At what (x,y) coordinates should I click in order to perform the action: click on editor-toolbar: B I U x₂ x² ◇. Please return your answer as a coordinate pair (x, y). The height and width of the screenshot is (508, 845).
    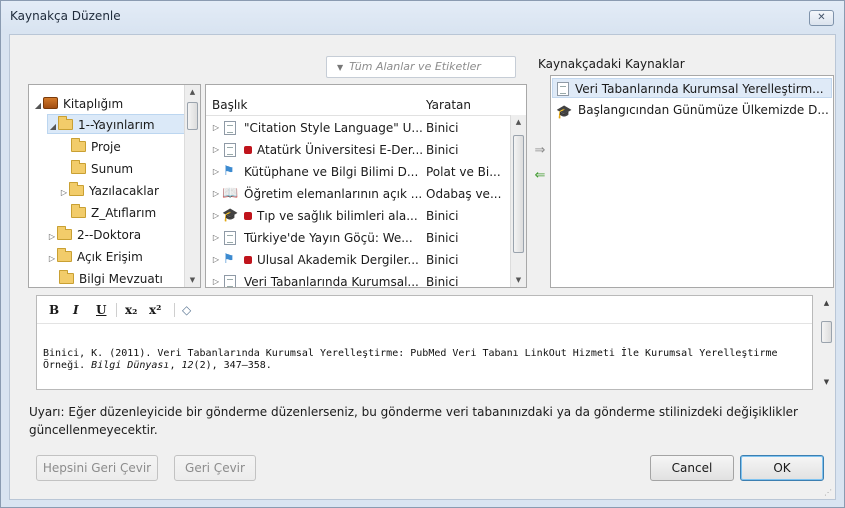
    Looking at the image, I should click on (424, 310).